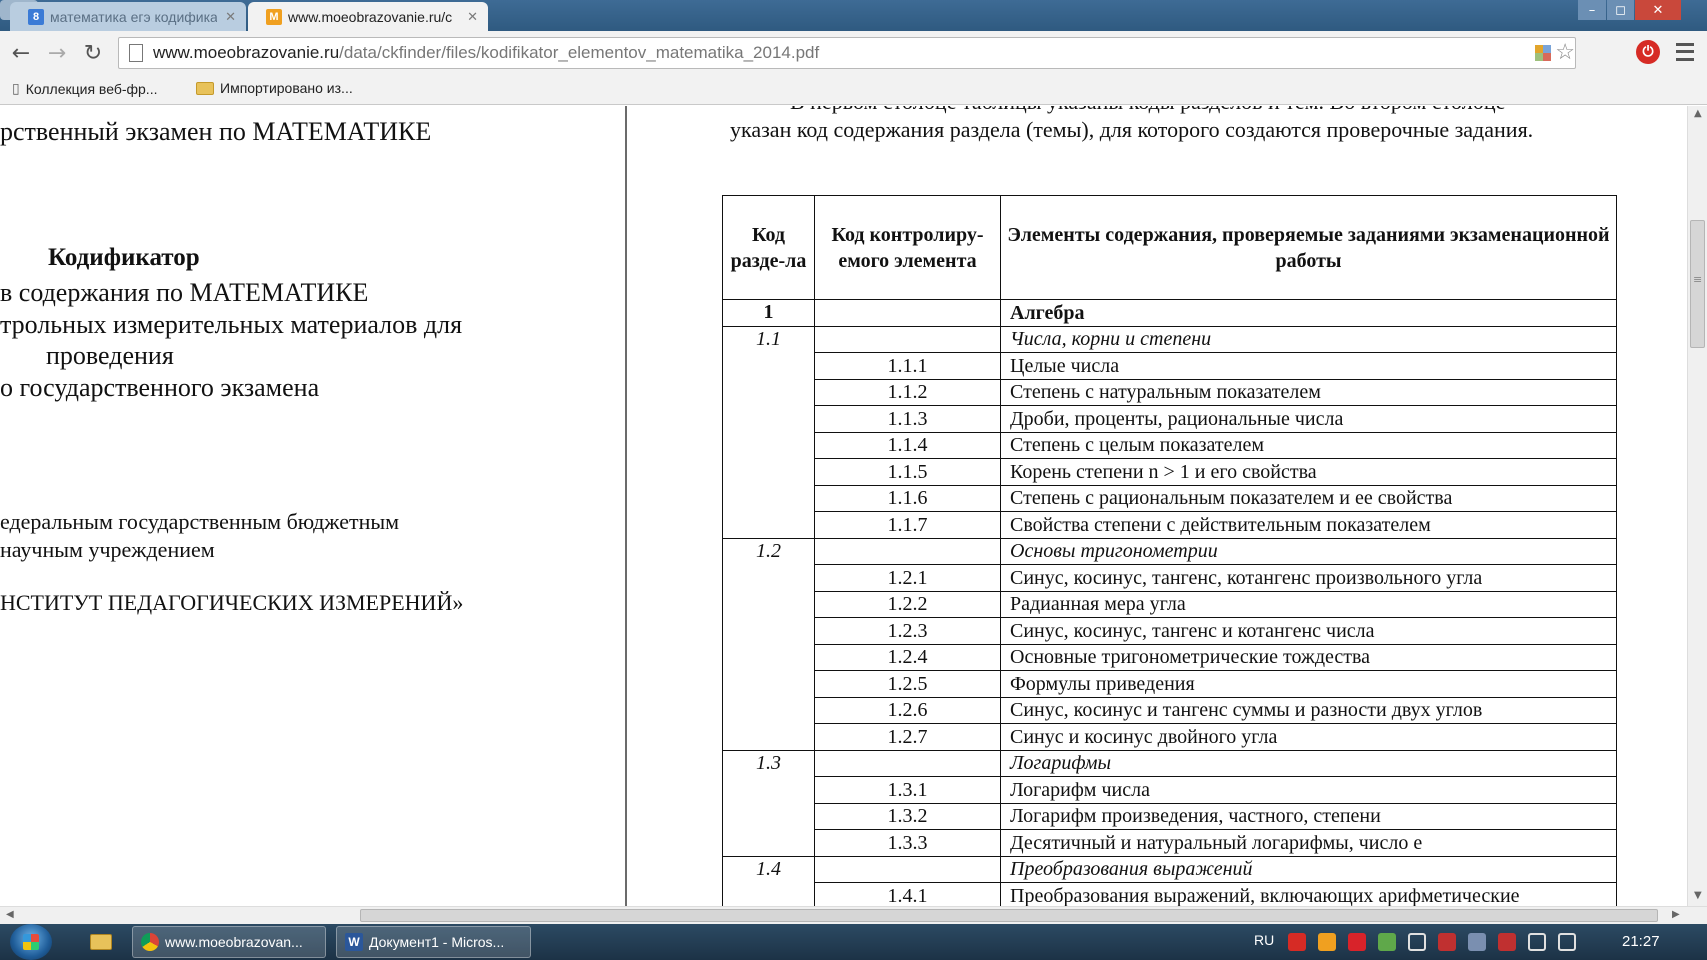 This screenshot has height=960, width=1707. Describe the element at coordinates (1543, 53) in the screenshot. I see `translate-extension-icon` at that location.